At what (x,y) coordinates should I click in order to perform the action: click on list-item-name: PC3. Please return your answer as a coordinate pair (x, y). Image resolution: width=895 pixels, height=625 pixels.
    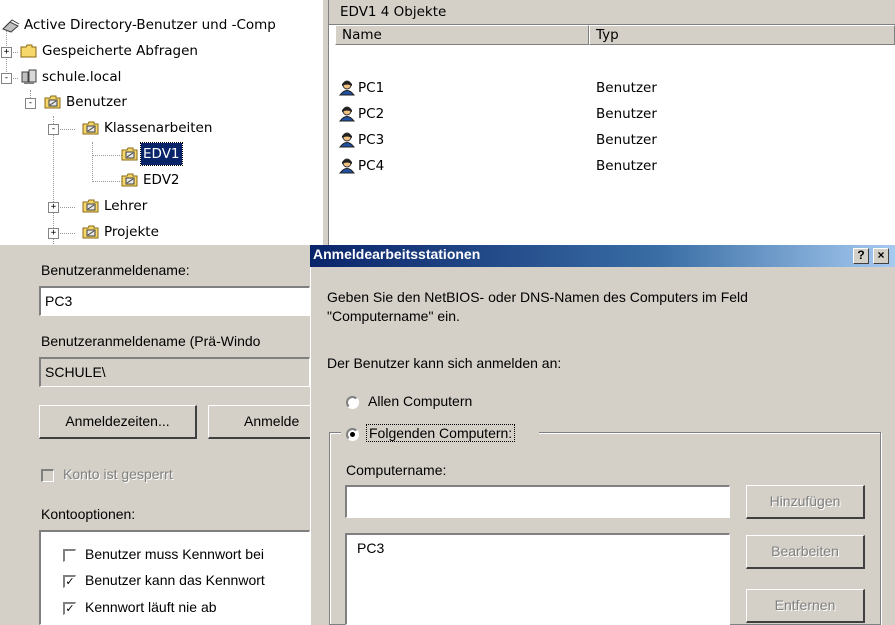
    Looking at the image, I should click on (371, 140).